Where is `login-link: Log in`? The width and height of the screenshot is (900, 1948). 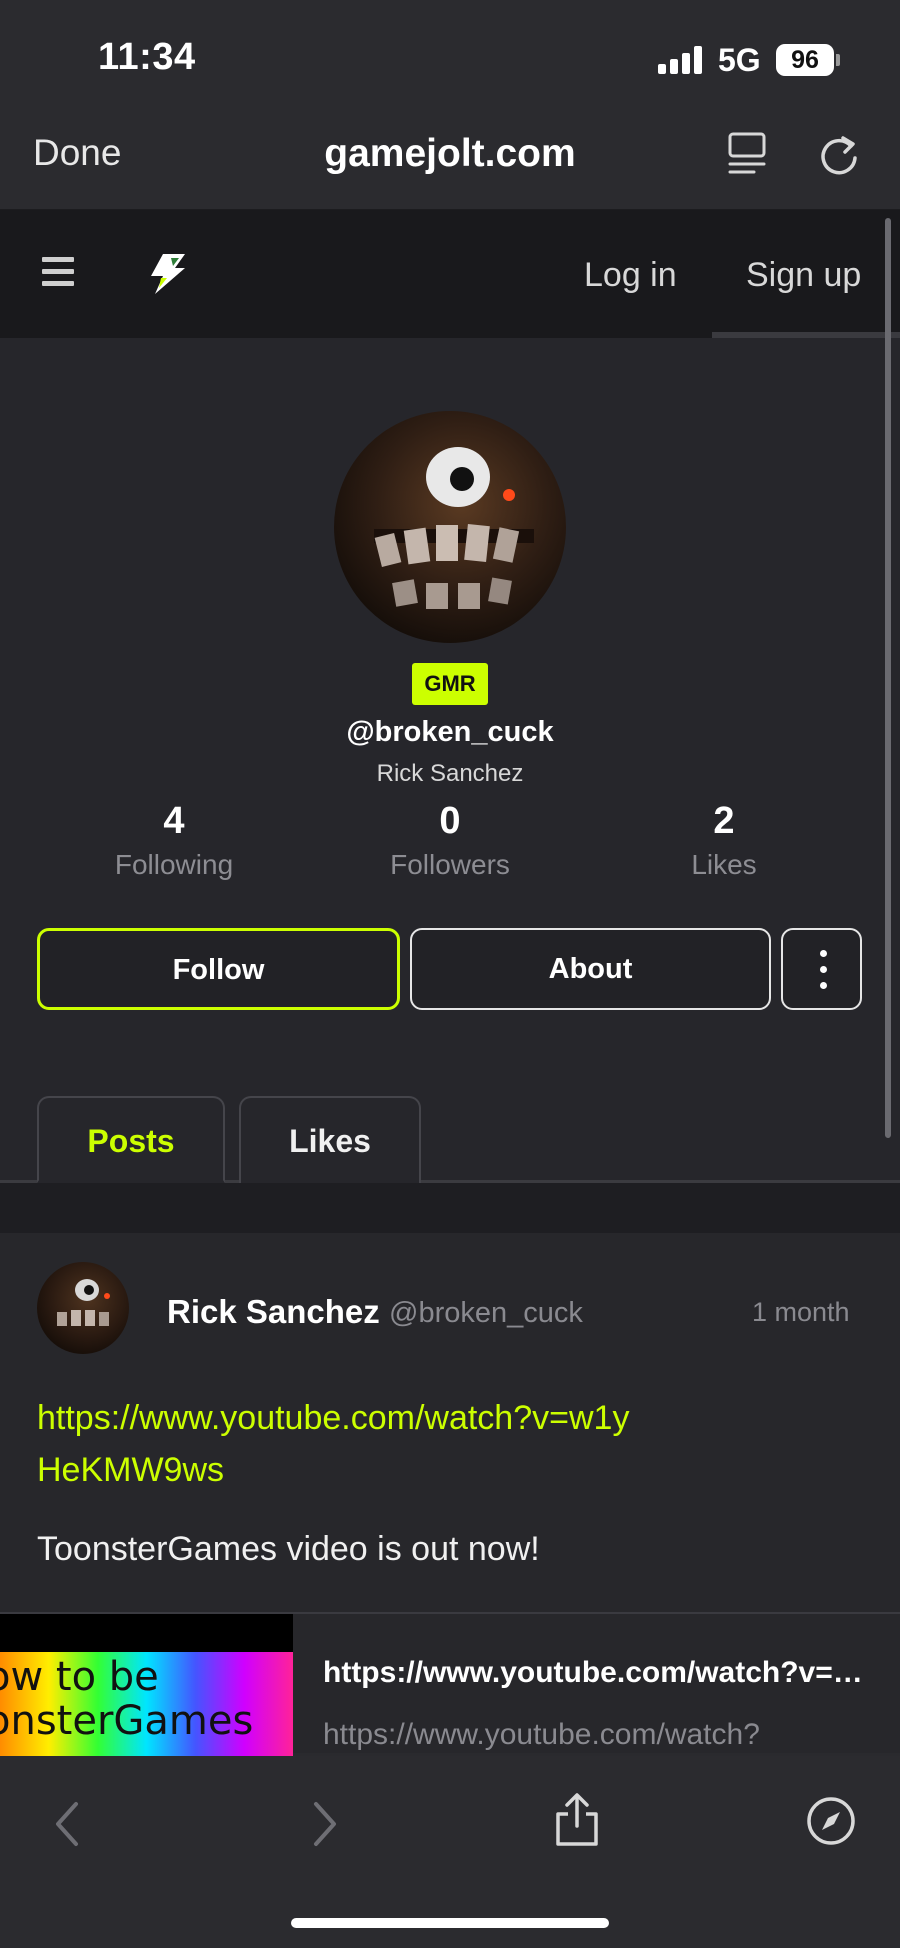
login-link: Log in is located at coordinates (630, 275).